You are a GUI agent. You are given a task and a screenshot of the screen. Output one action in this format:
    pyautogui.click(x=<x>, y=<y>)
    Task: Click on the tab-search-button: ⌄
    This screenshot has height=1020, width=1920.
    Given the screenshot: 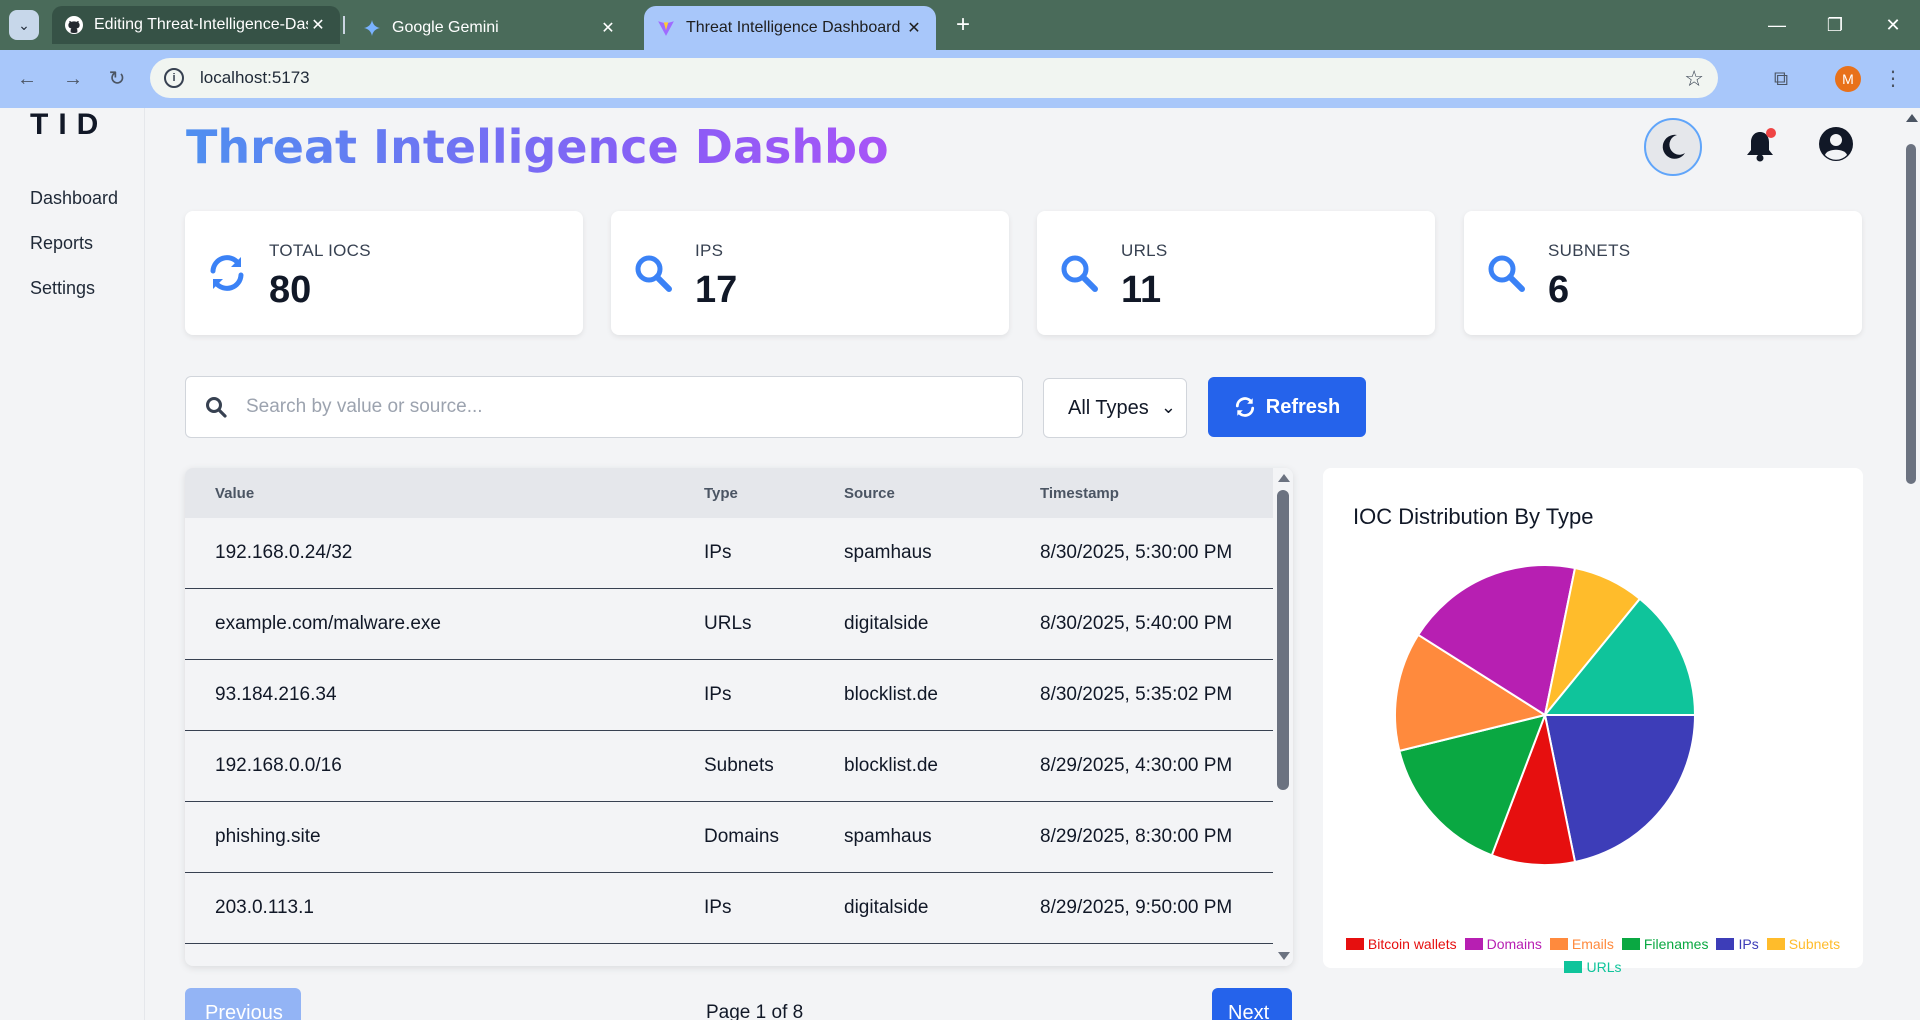 What is the action you would take?
    pyautogui.click(x=24, y=25)
    